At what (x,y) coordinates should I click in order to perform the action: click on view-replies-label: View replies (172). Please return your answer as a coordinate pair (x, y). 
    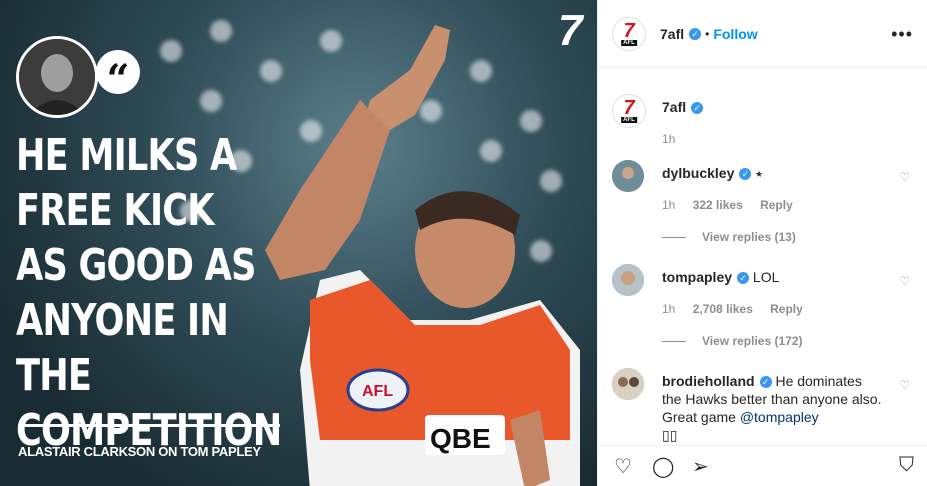
    Looking at the image, I should click on (752, 341).